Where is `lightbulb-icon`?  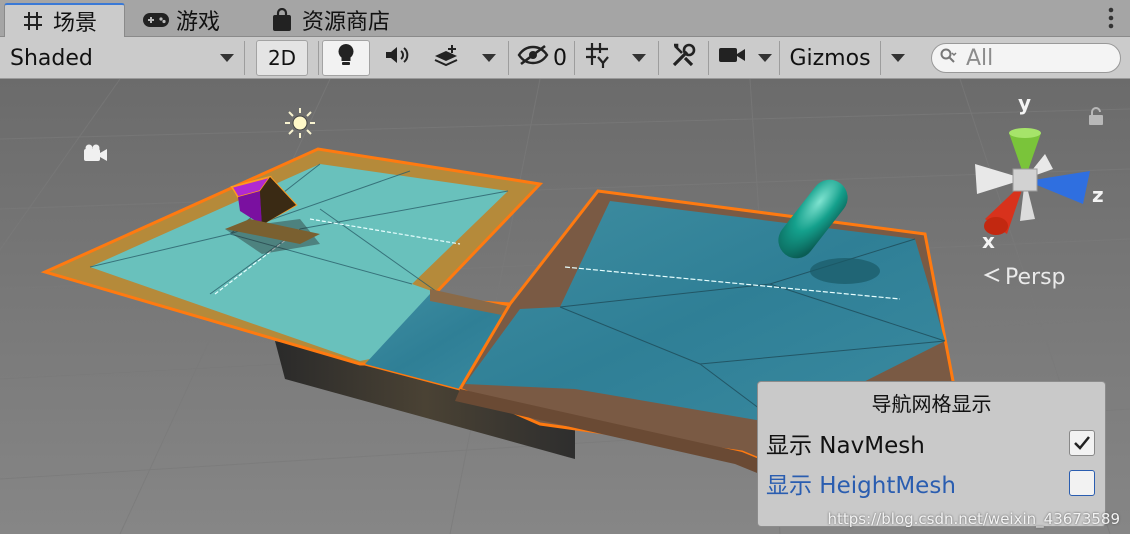
lightbulb-icon is located at coordinates (346, 58).